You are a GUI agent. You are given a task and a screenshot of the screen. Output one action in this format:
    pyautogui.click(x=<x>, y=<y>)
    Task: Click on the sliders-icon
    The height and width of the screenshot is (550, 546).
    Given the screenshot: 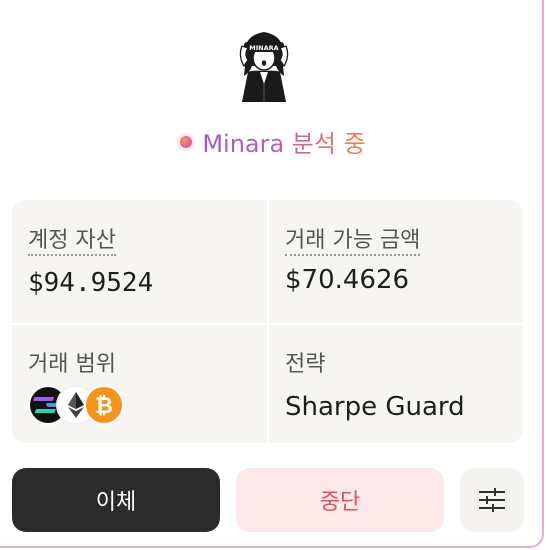 What is the action you would take?
    pyautogui.click(x=492, y=500)
    